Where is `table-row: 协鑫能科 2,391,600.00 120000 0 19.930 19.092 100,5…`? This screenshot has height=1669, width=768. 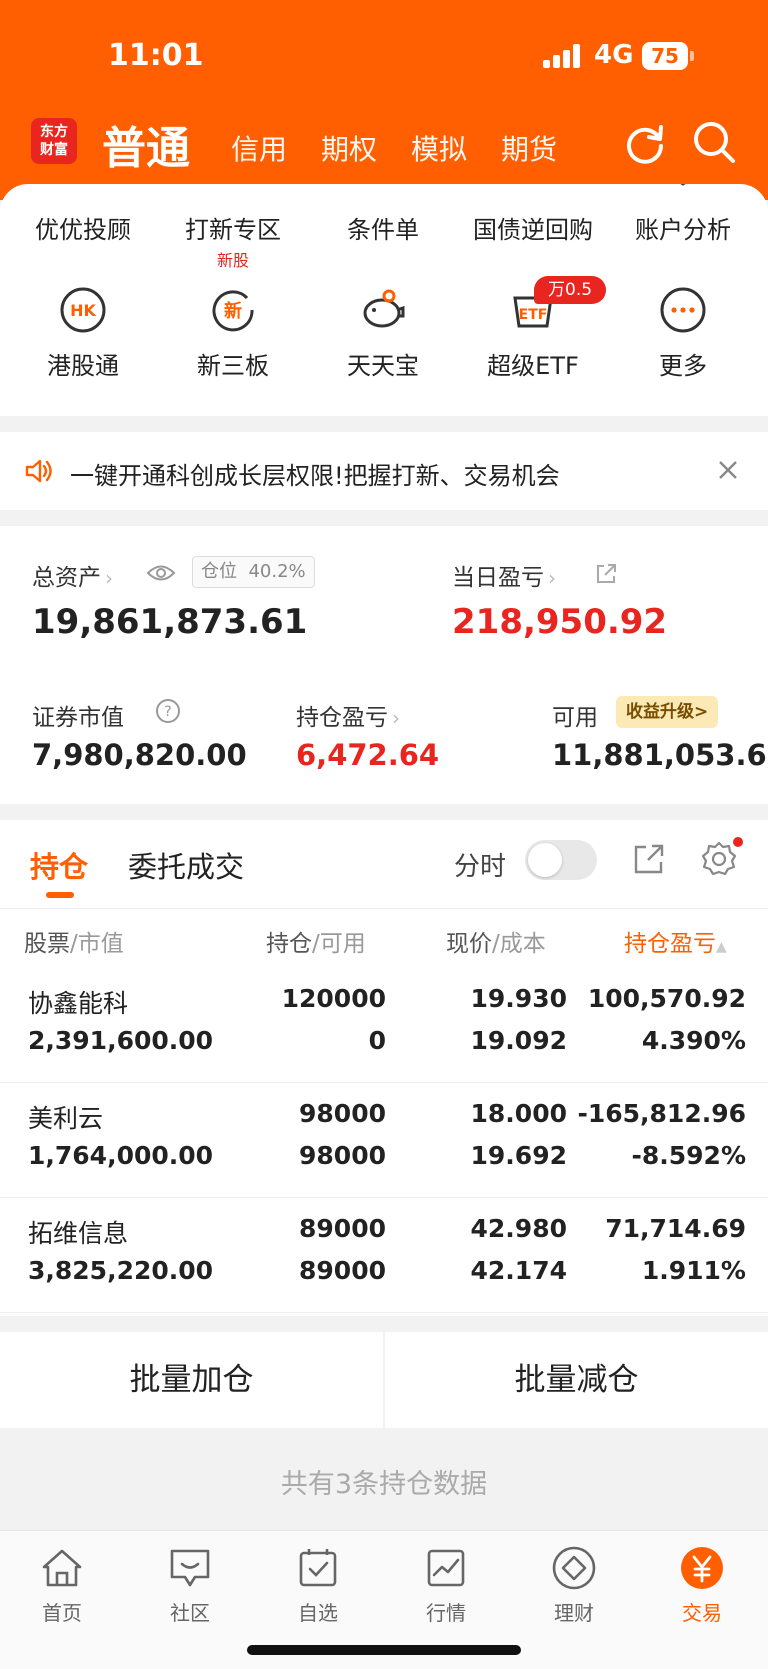 table-row: 协鑫能科 2,391,600.00 120000 0 19.930 19.092 100,5… is located at coordinates (384, 1025).